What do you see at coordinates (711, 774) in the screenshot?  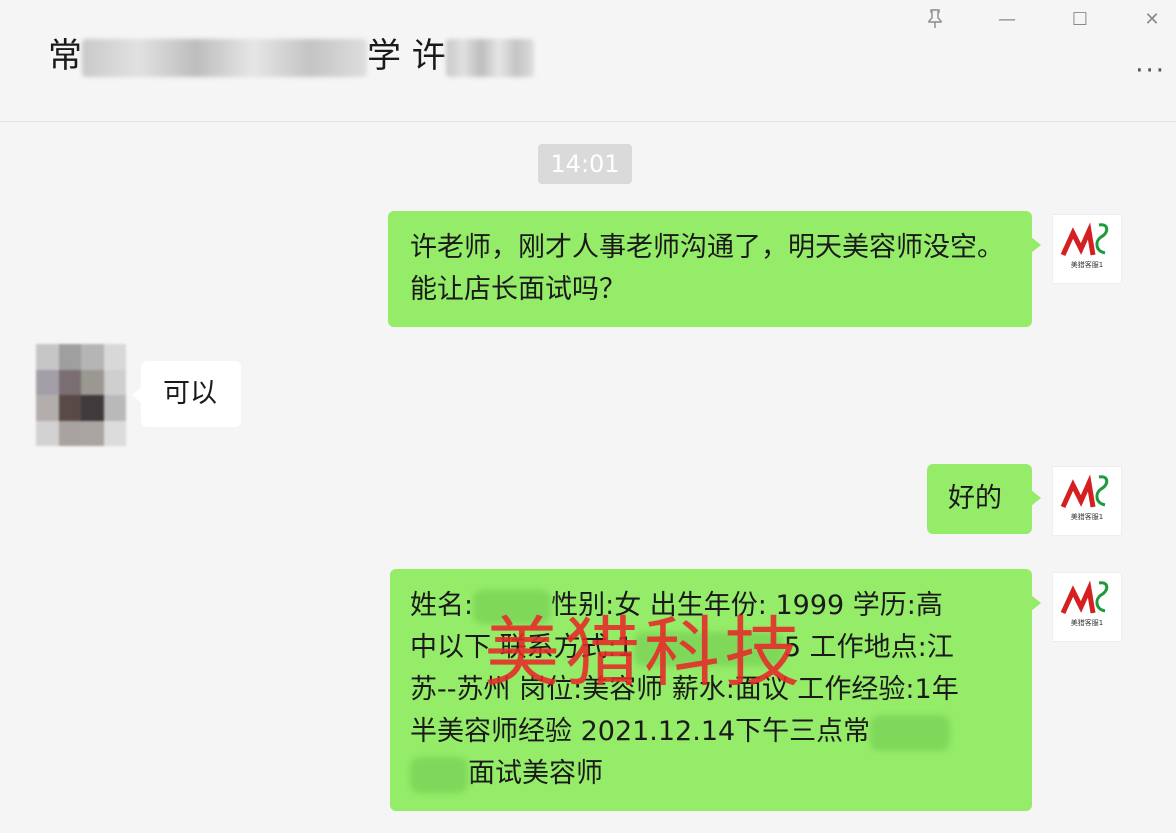 I see `message-line: 面试美容师` at bounding box center [711, 774].